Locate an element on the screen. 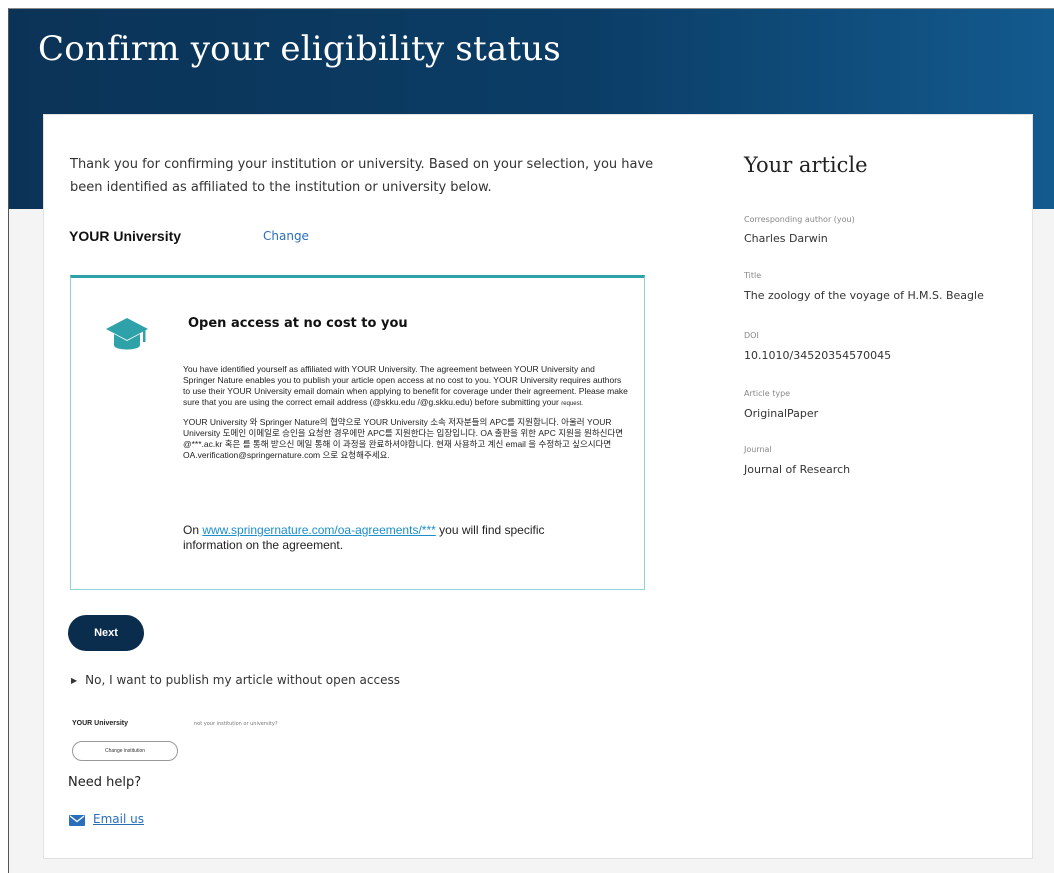 This screenshot has width=1054, height=873. doi-label: DOI is located at coordinates (751, 335).